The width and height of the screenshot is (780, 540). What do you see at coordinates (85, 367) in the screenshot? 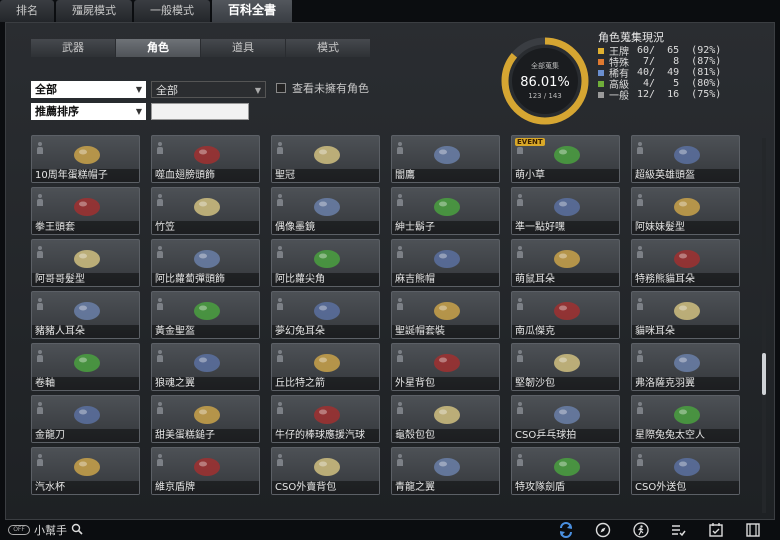
I see `item-card: 卷軸` at bounding box center [85, 367].